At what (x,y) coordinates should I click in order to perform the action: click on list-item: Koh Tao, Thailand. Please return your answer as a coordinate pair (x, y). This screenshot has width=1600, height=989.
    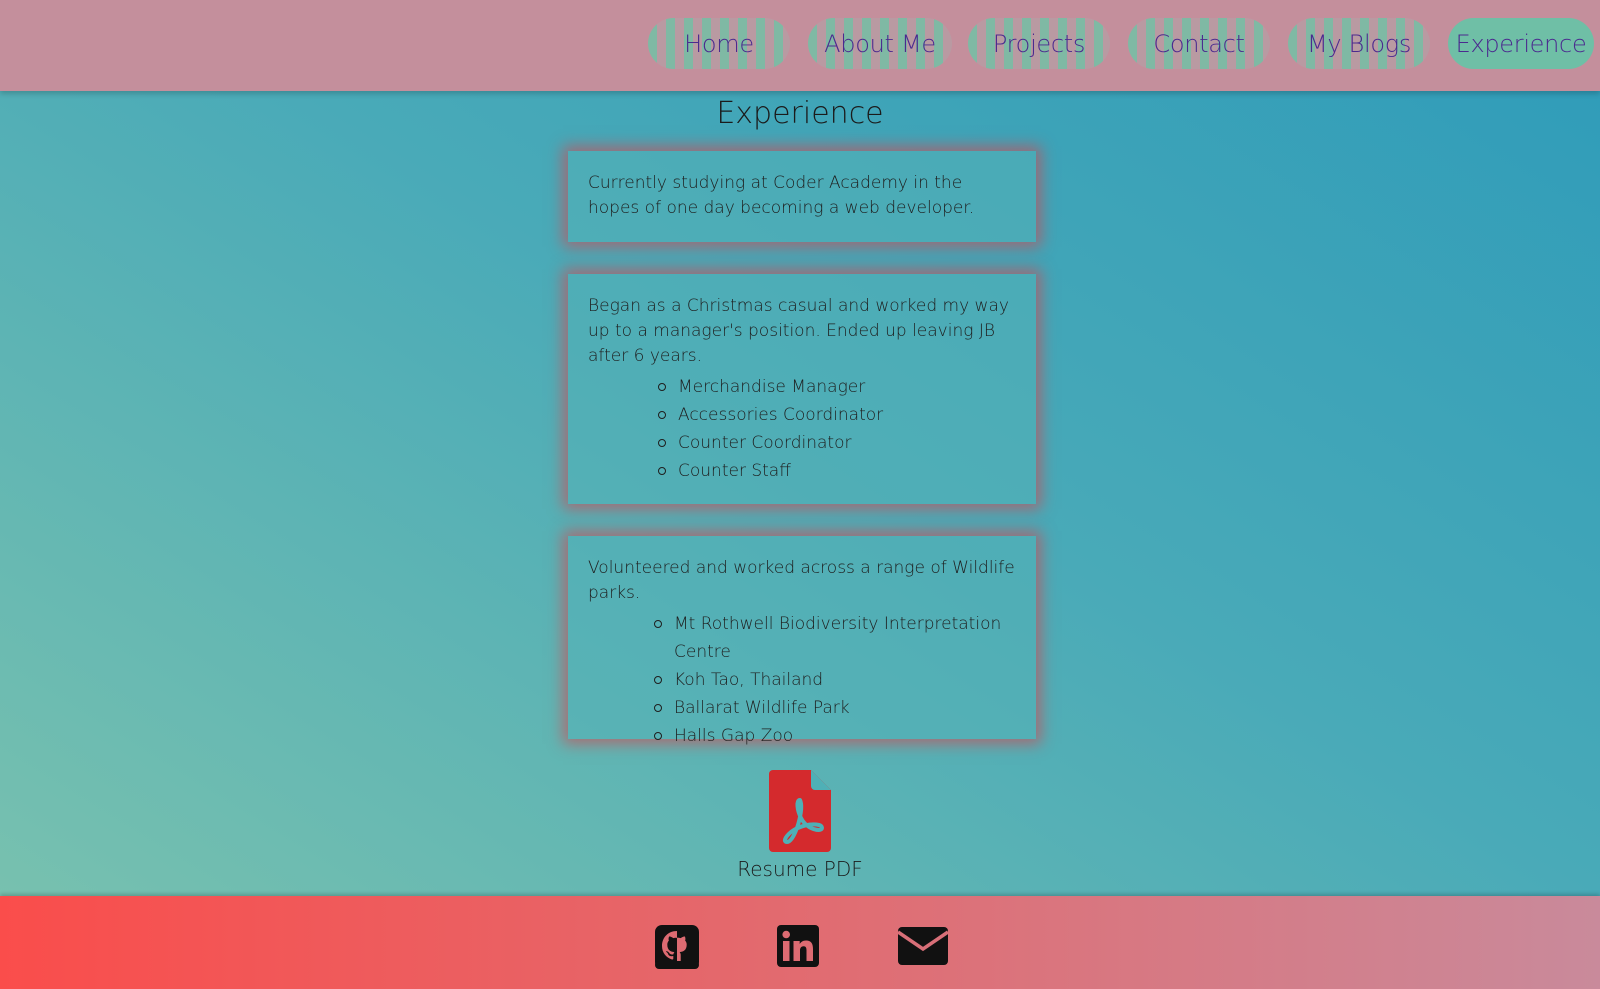
    Looking at the image, I should click on (835, 680).